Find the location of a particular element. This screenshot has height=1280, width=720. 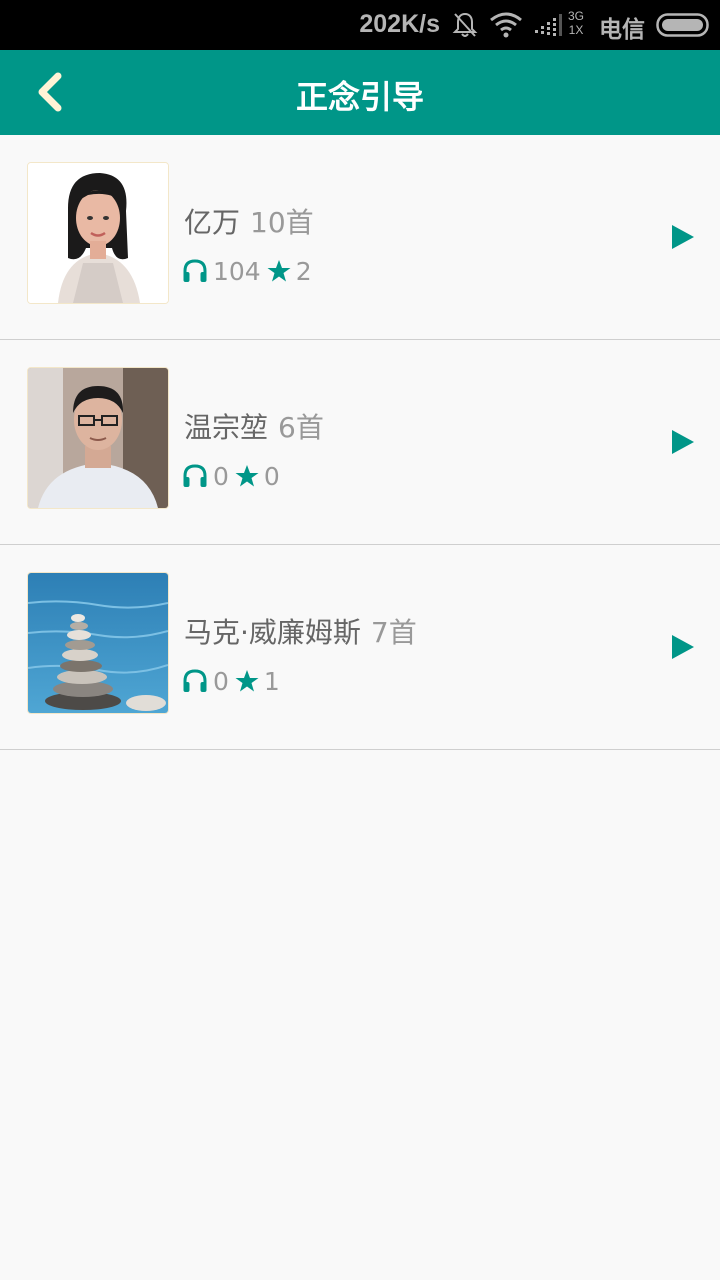

listen-count: 104 is located at coordinates (237, 271).